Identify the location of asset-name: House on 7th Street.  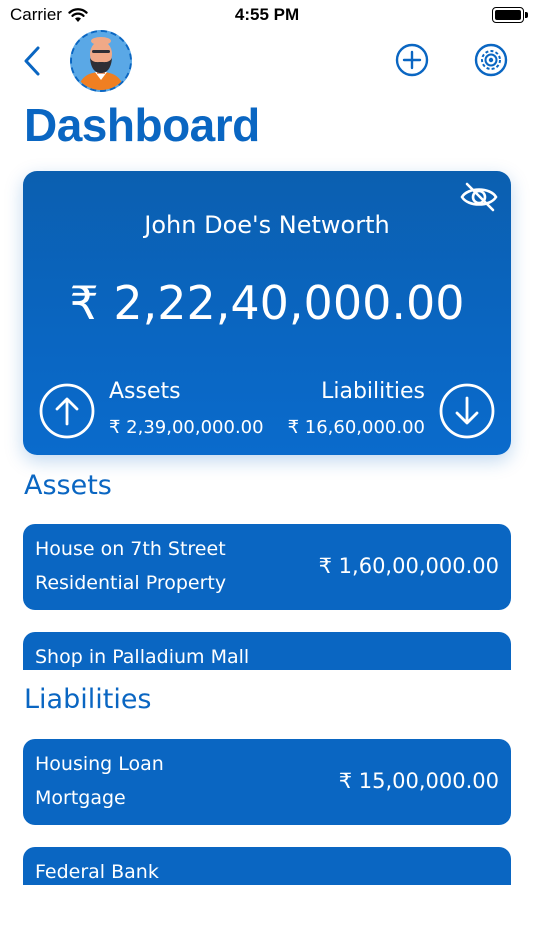
(130, 549).